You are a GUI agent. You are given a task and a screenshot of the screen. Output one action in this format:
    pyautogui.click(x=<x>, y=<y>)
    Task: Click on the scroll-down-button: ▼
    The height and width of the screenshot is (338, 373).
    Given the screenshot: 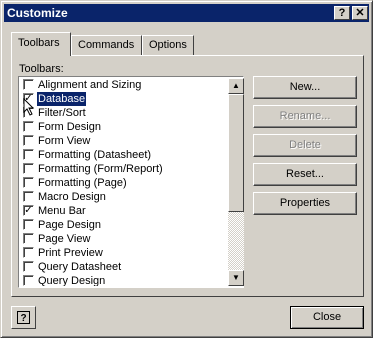 What is the action you would take?
    pyautogui.click(x=236, y=278)
    